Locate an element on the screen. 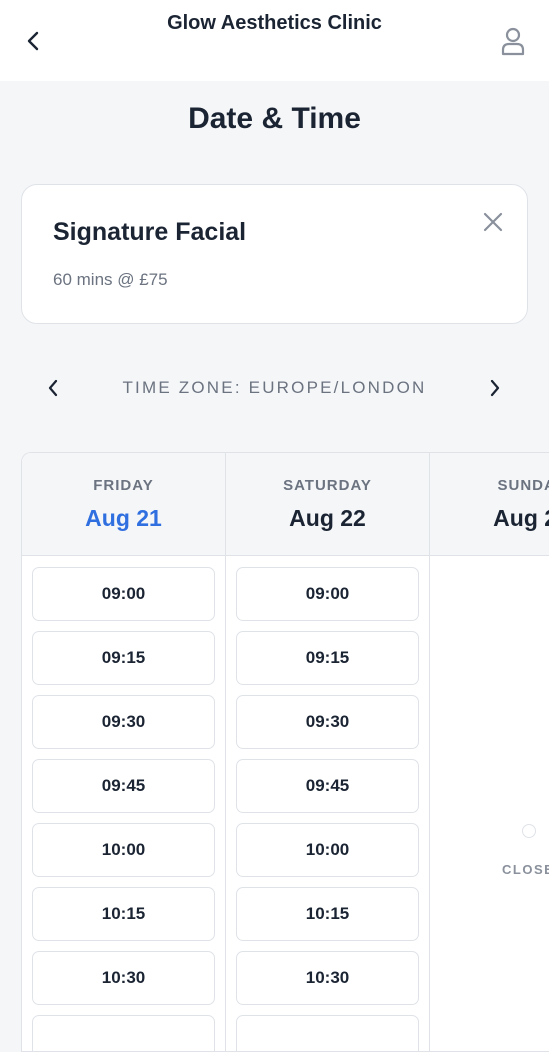 The width and height of the screenshot is (549, 1052). timezone-label: TIME ZONE: EUROPE/LONDON is located at coordinates (274, 387).